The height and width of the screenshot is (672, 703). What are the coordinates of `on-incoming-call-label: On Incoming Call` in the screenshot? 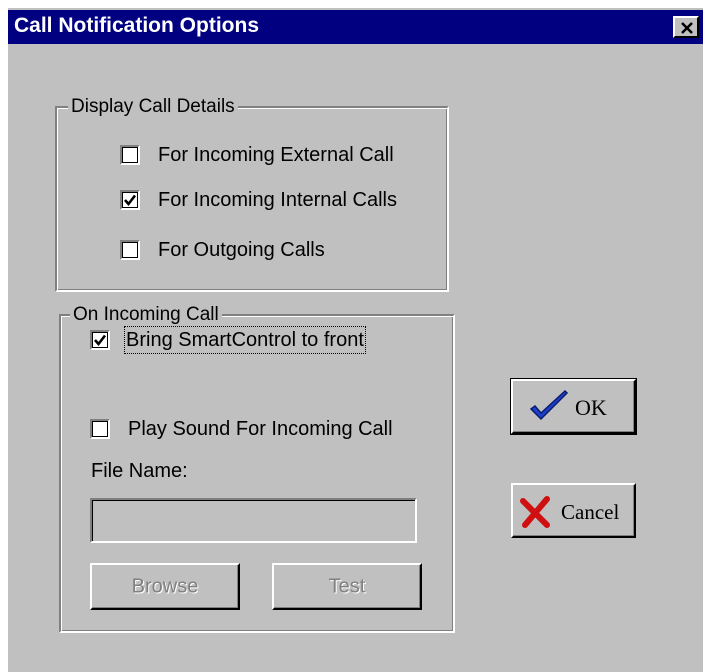 It's located at (146, 315).